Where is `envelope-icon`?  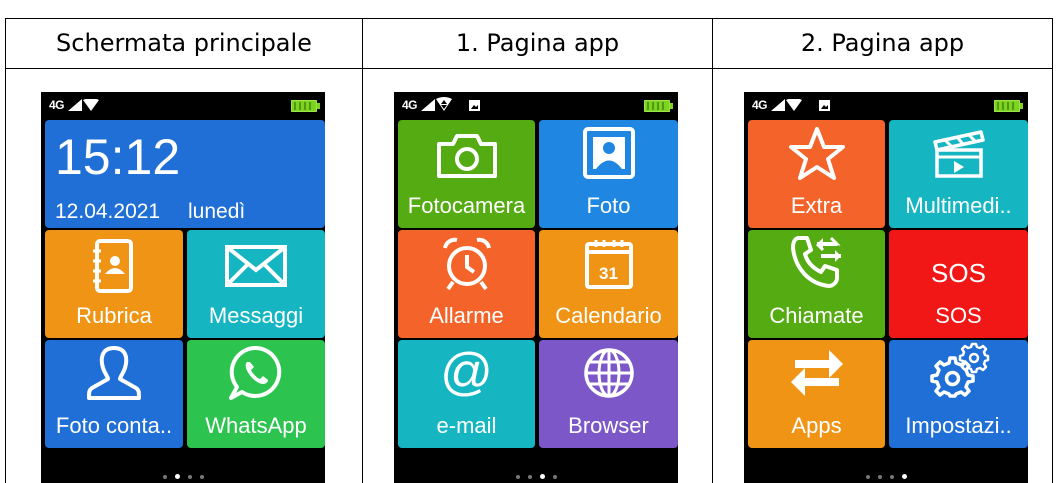 envelope-icon is located at coordinates (256, 266).